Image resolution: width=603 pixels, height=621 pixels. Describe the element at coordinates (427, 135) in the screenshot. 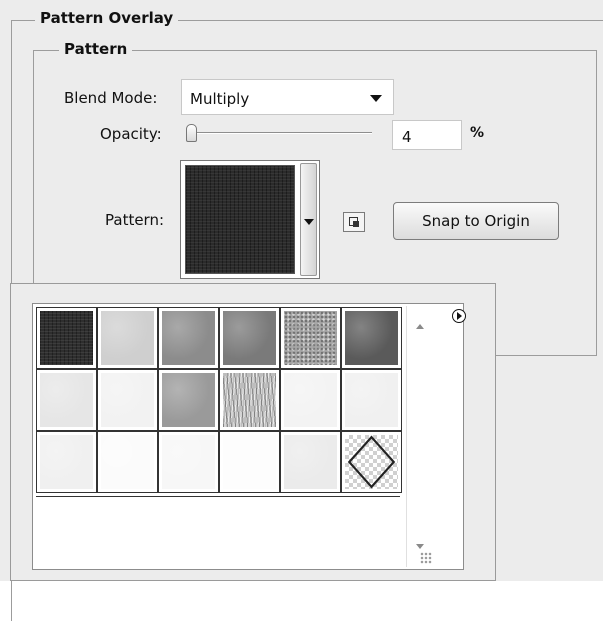

I see `opacity-input: 4` at that location.